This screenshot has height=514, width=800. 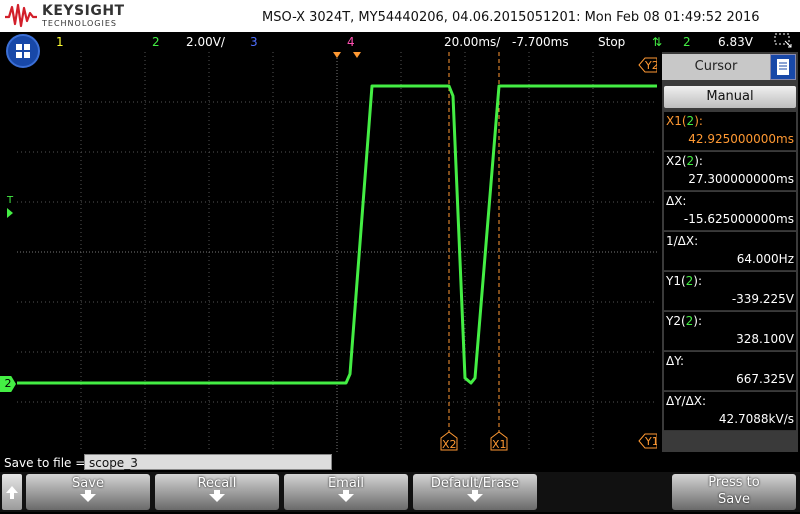 I want to click on cursor-readout-value: 42.925000000ms, so click(x=741, y=139).